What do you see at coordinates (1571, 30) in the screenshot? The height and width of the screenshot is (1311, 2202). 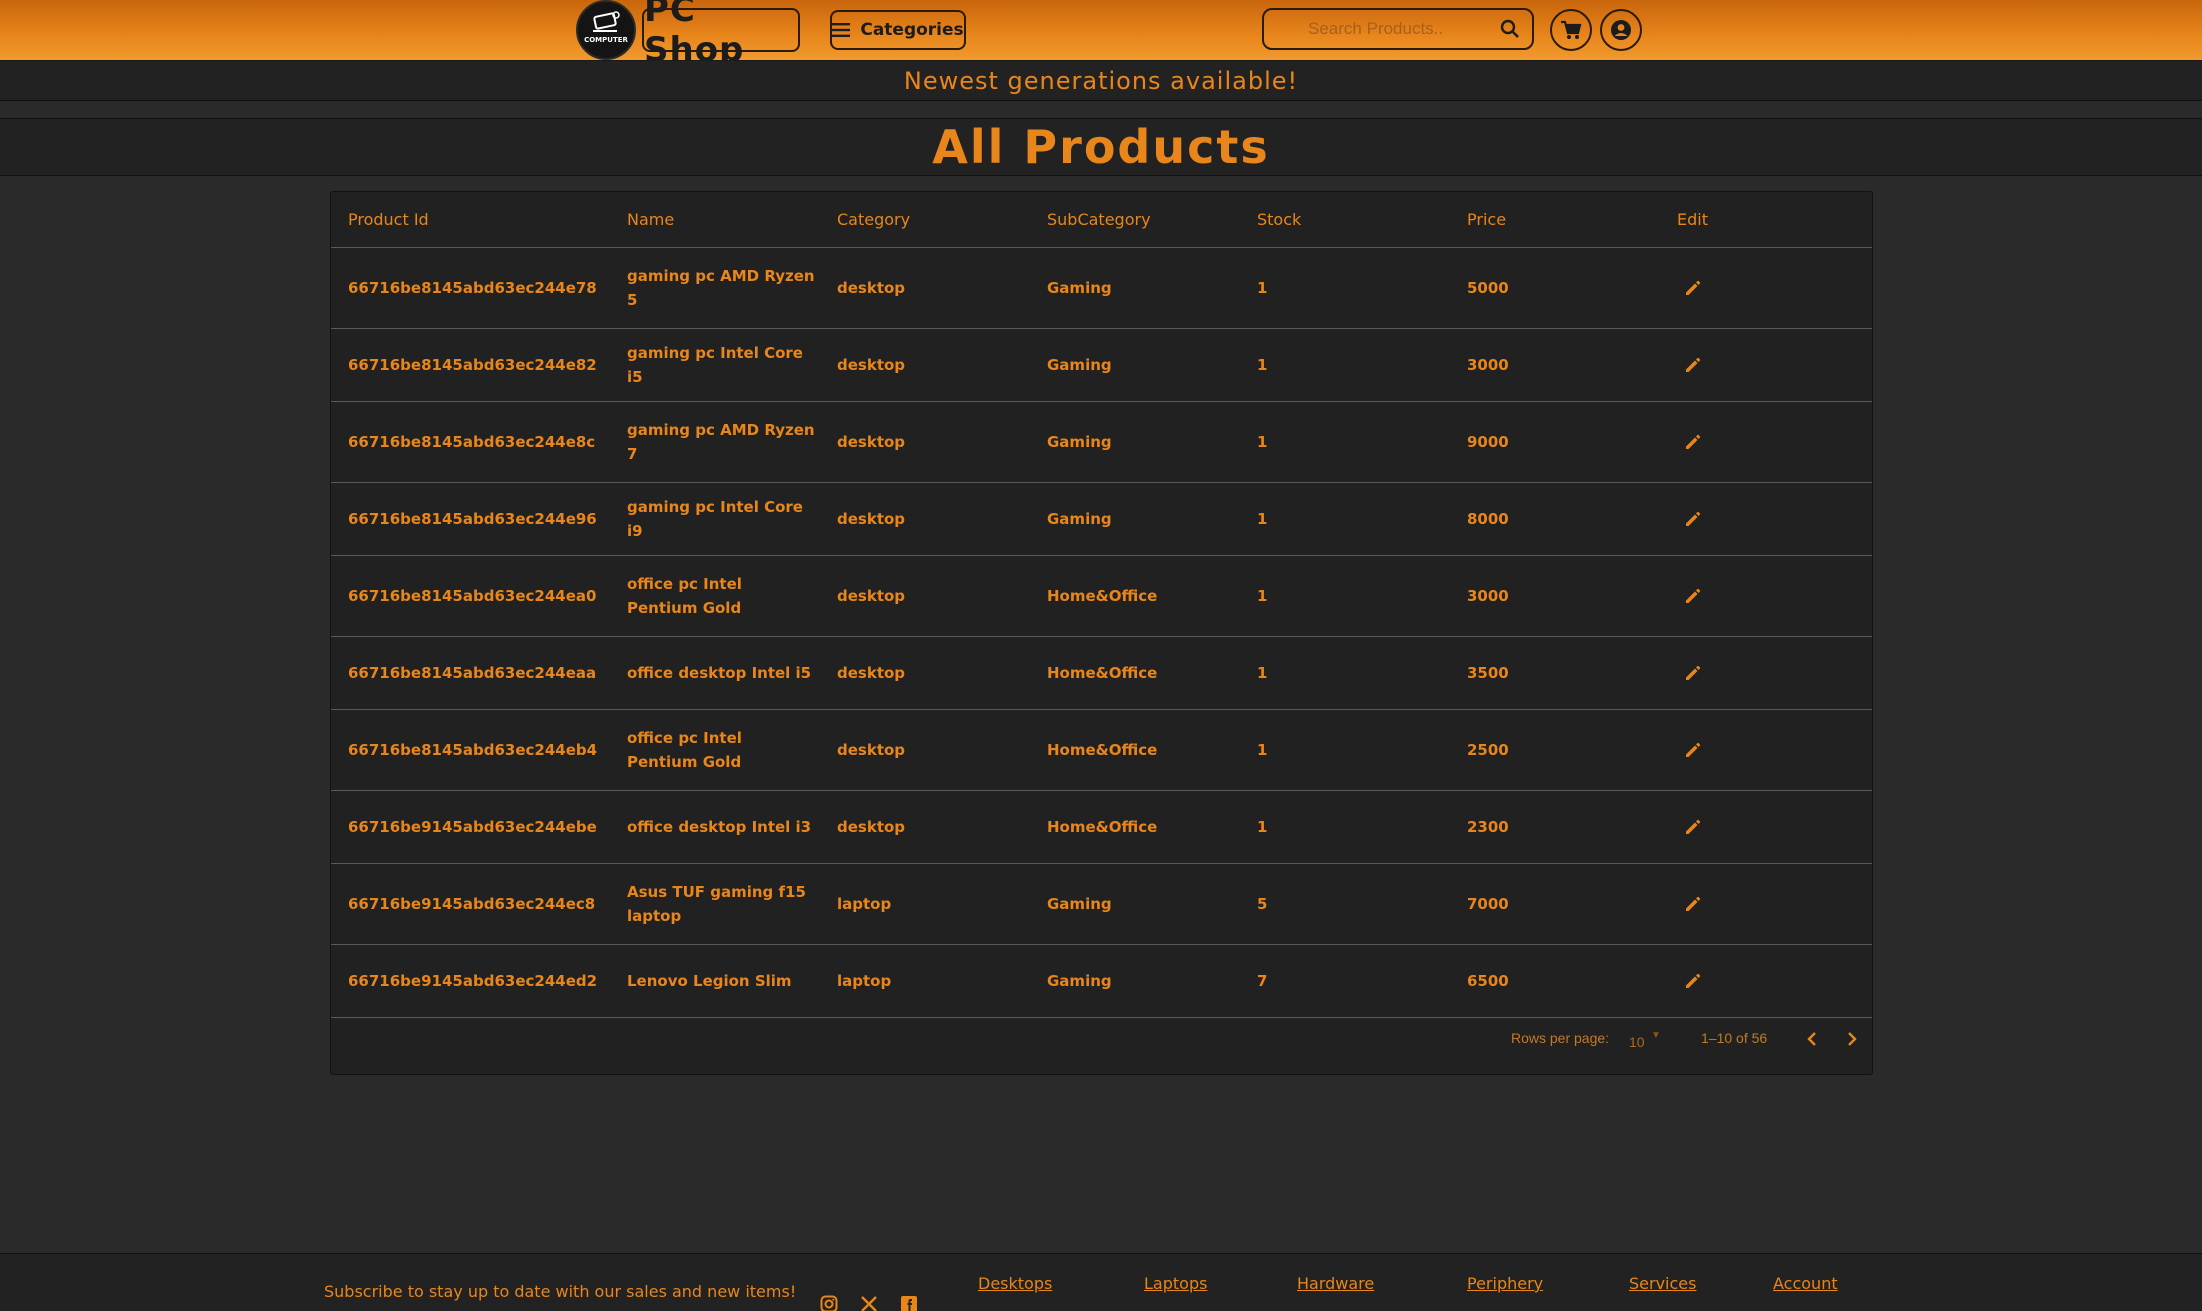 I see `cart-button` at bounding box center [1571, 30].